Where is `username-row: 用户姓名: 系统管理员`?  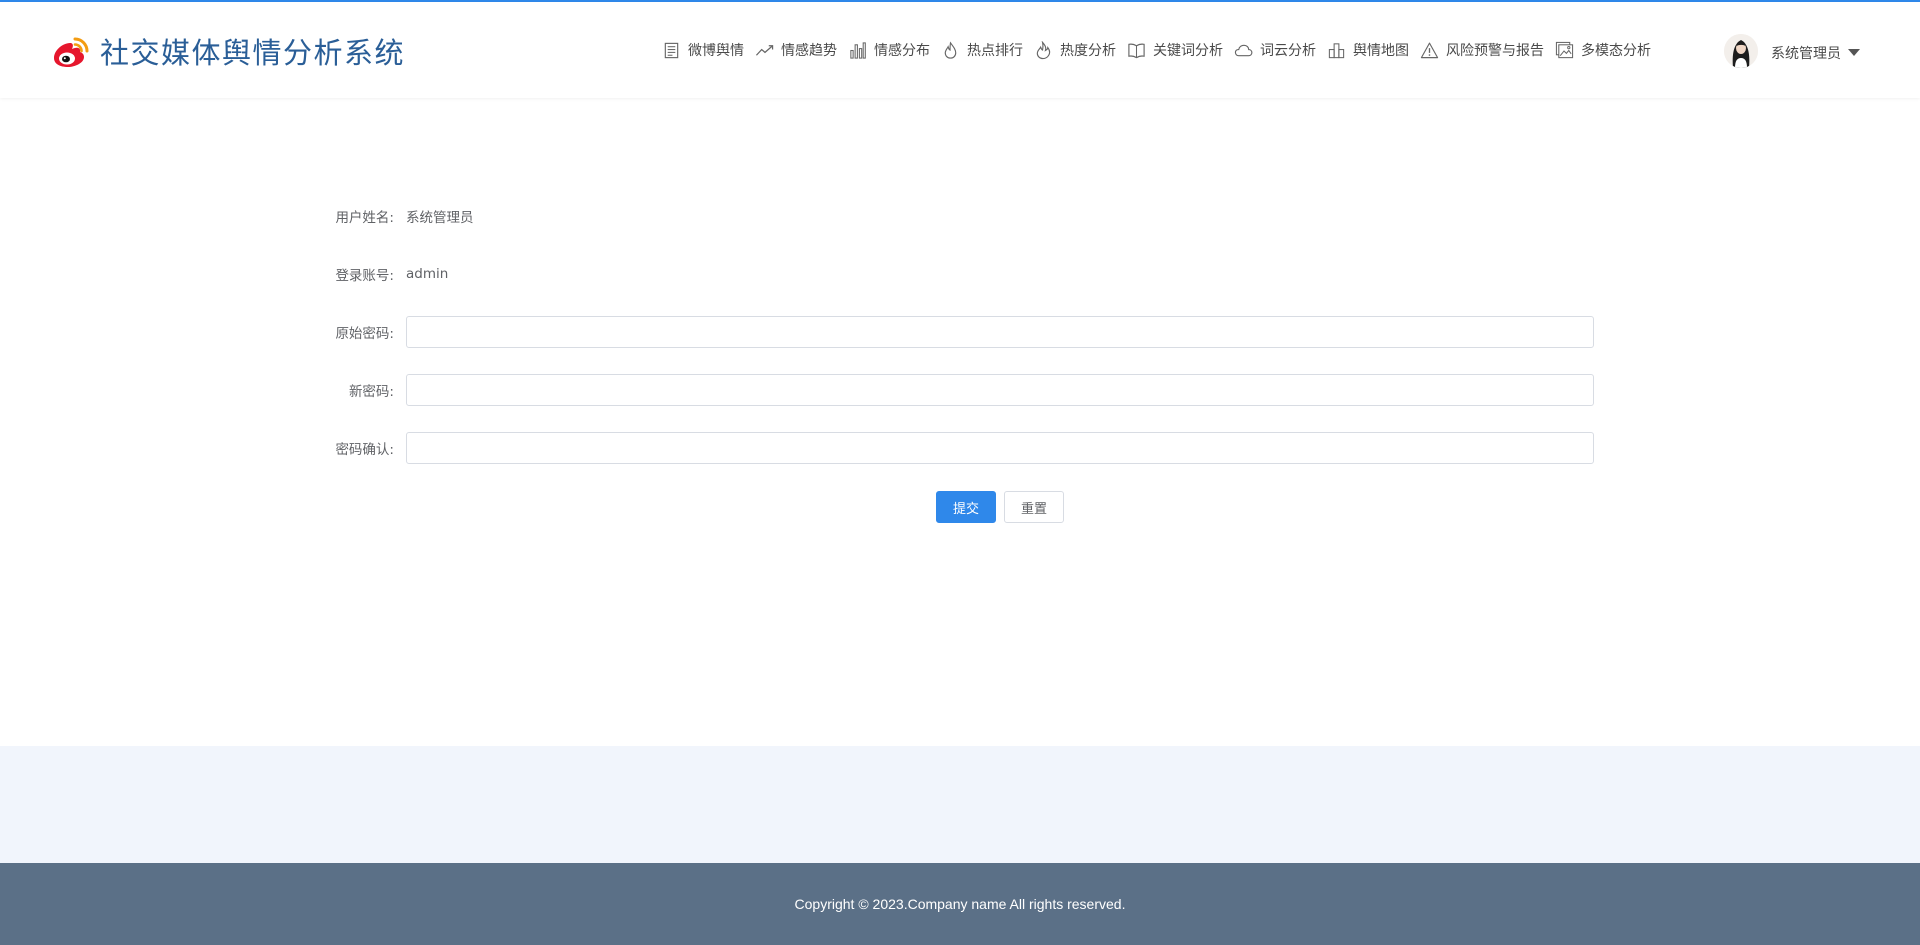 username-row: 用户姓名: 系统管理员 is located at coordinates (962, 216).